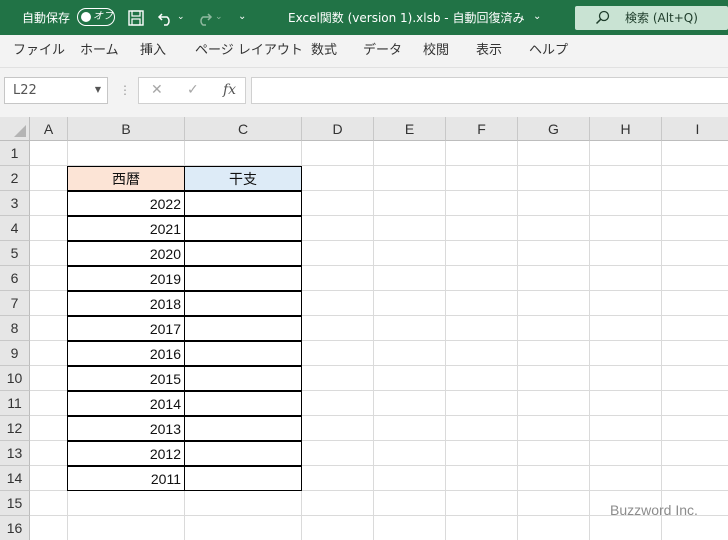  I want to click on cell-b2-header: 西暦, so click(126, 178).